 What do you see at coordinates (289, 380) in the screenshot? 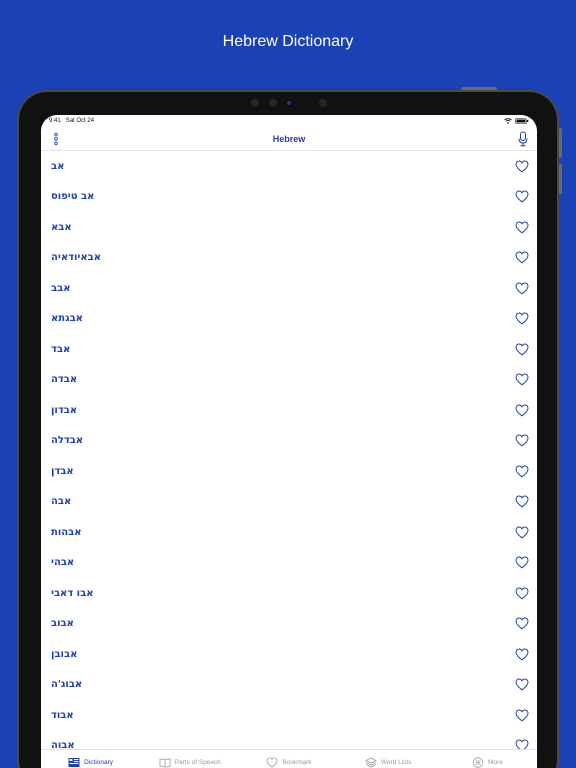
I see `list-item: אבדה` at bounding box center [289, 380].